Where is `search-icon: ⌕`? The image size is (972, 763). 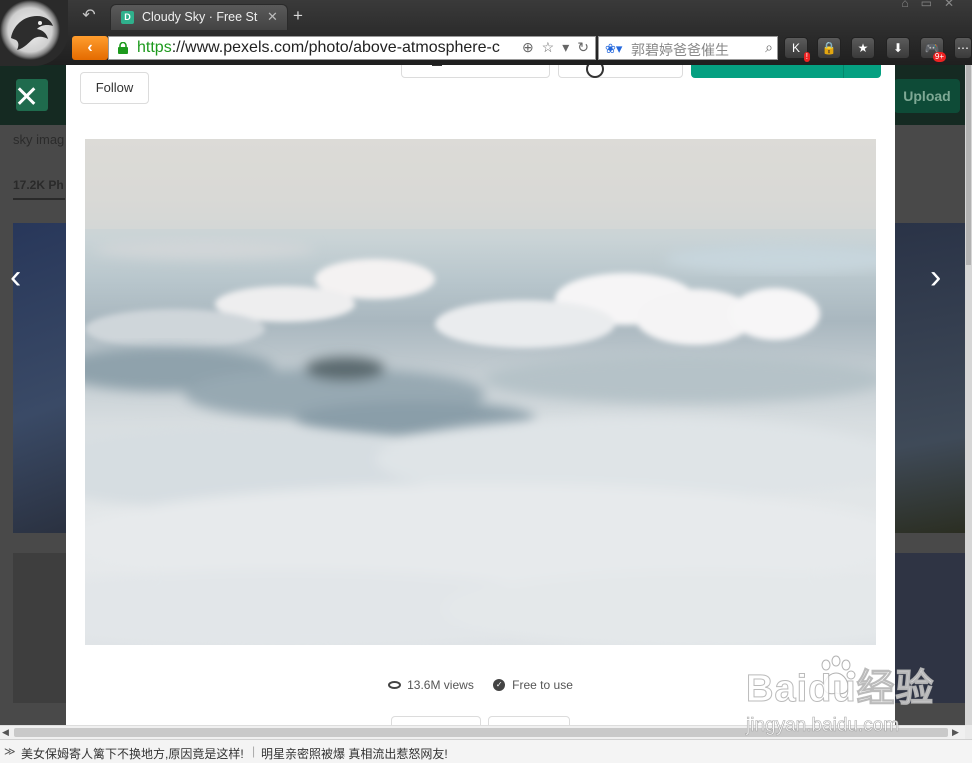 search-icon: ⌕ is located at coordinates (769, 47).